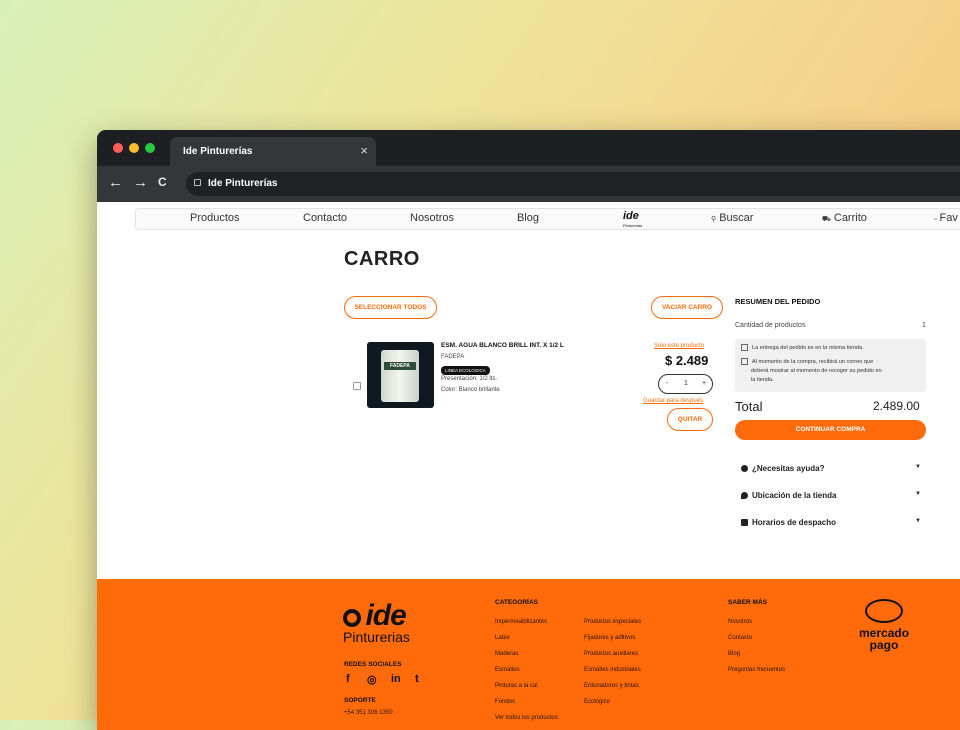 The height and width of the screenshot is (730, 960). What do you see at coordinates (526, 718) in the screenshot?
I see `all-products-link: Ver todos los productos` at bounding box center [526, 718].